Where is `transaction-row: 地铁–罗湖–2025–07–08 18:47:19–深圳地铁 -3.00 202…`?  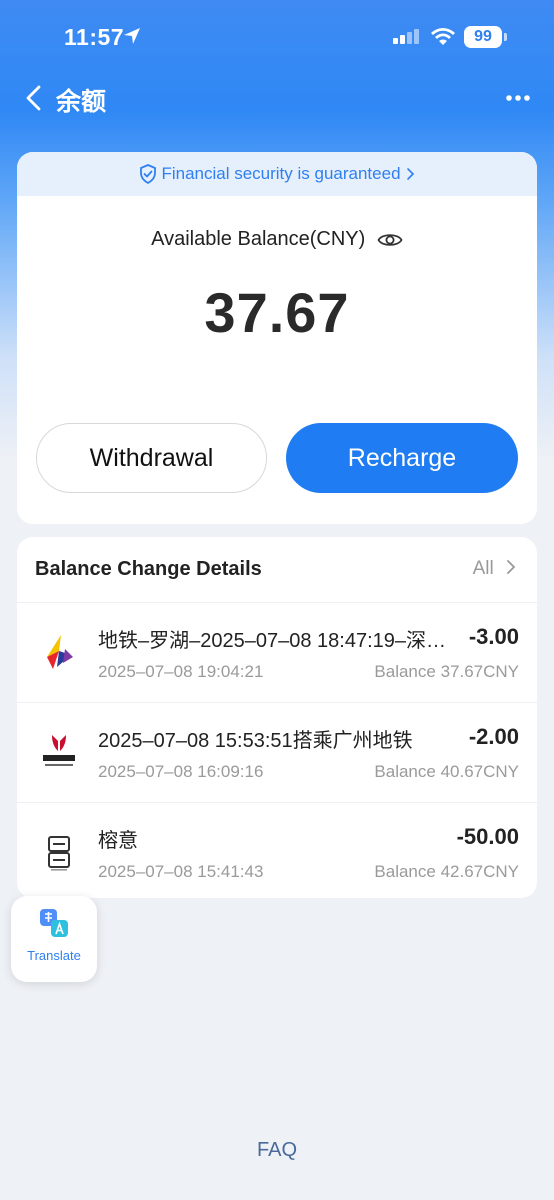 transaction-row: 地铁–罗湖–2025–07–08 18:47:19–深圳地铁 -3.00 202… is located at coordinates (277, 653).